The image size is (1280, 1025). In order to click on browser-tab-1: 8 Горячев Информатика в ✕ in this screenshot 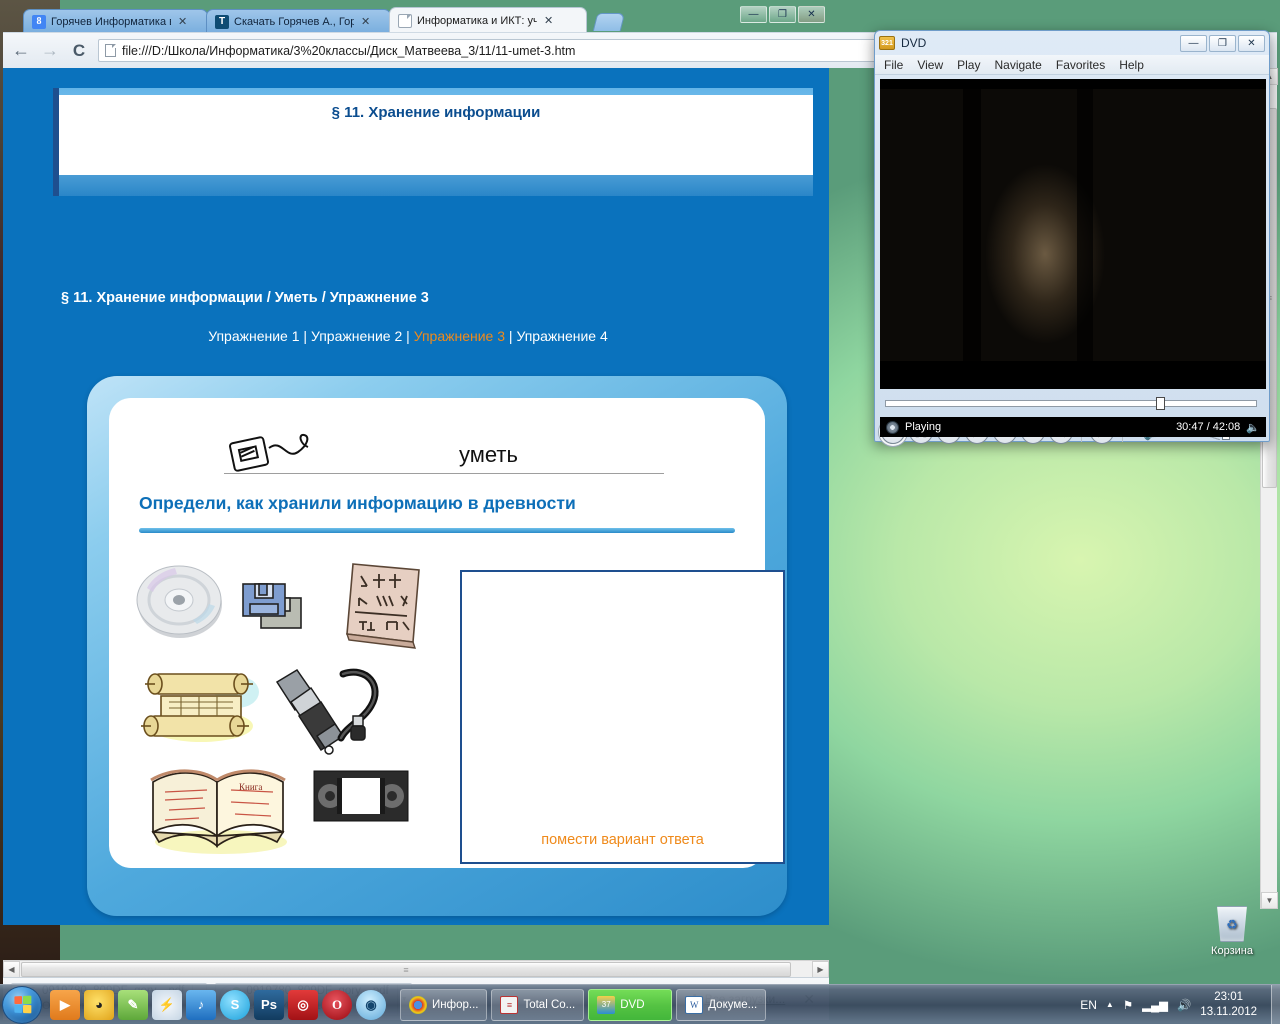, I will do `click(115, 21)`.